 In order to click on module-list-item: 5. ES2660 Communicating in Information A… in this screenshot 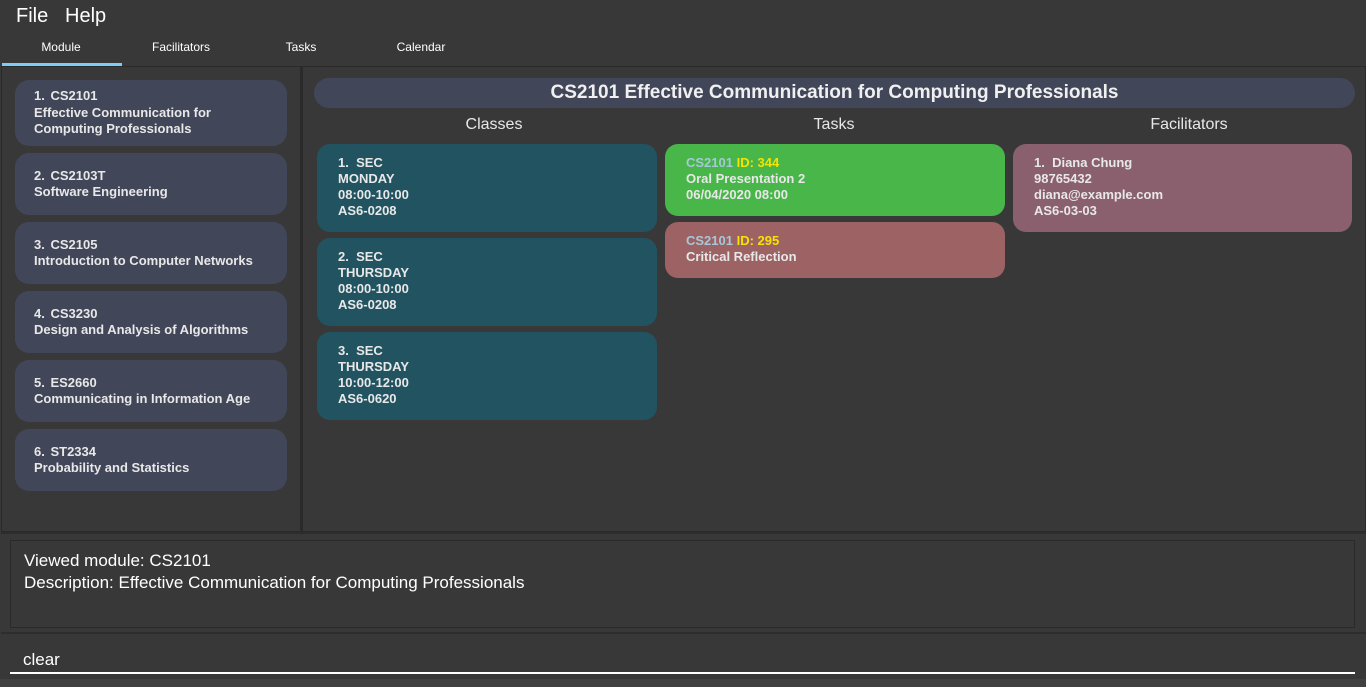, I will do `click(151, 391)`.